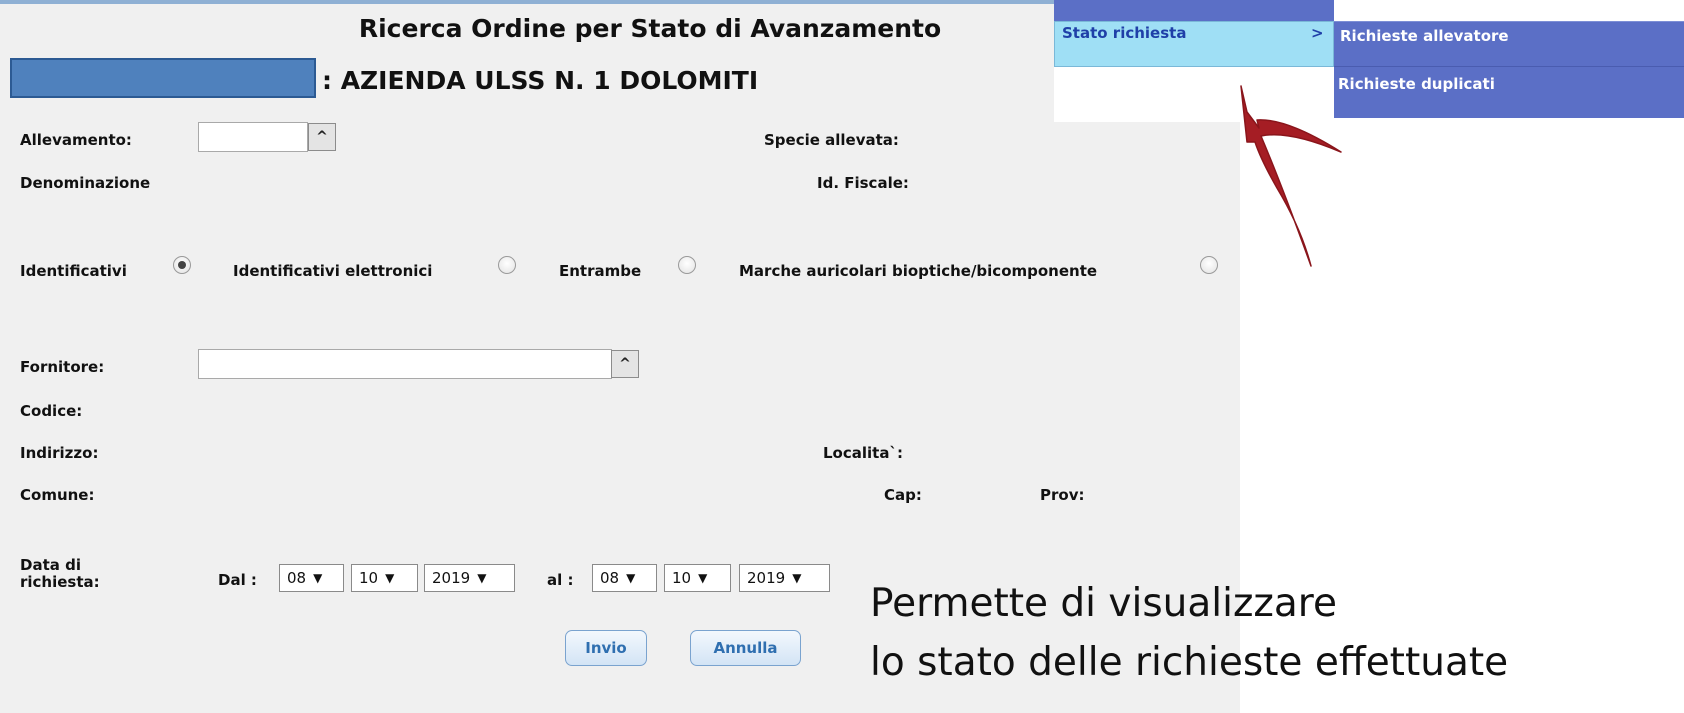 The image size is (1684, 713). What do you see at coordinates (85, 183) in the screenshot?
I see `denominazione-label: Denominazione` at bounding box center [85, 183].